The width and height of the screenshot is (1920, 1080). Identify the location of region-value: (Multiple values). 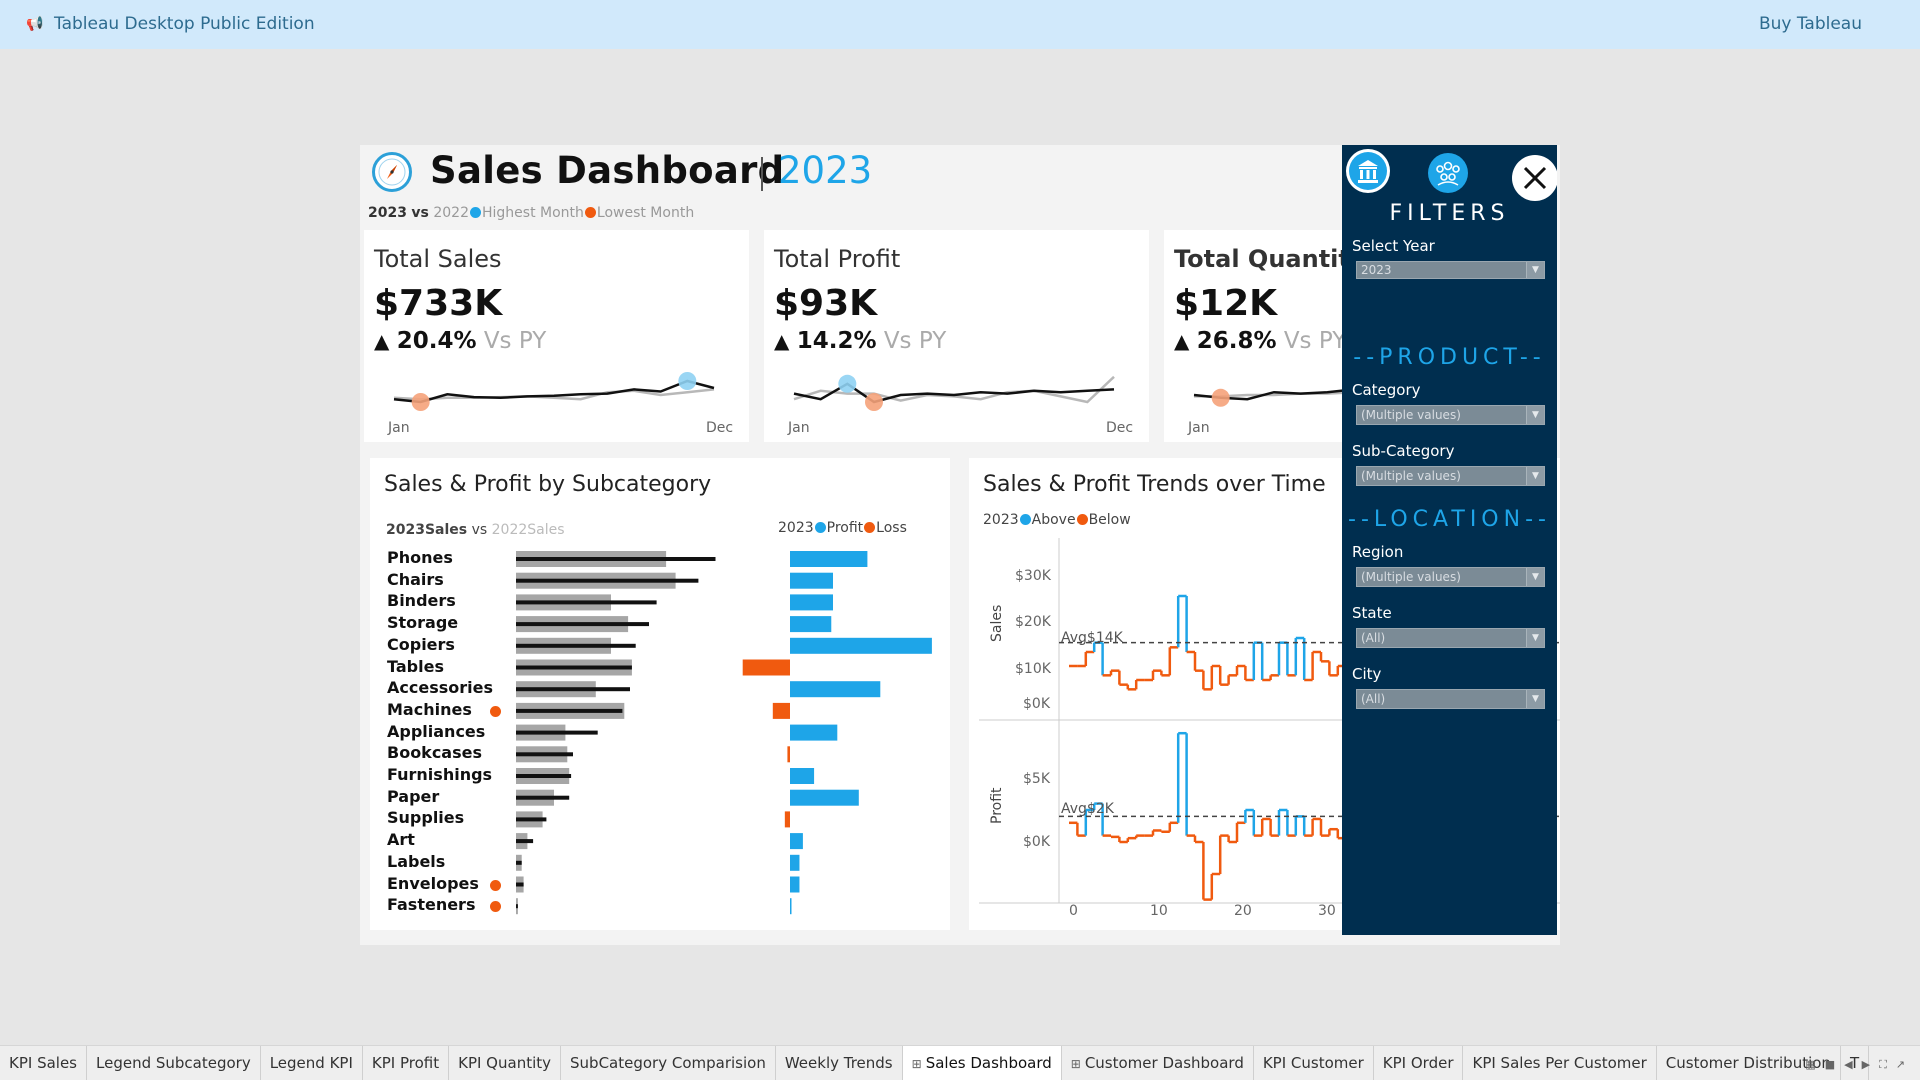
(1411, 577).